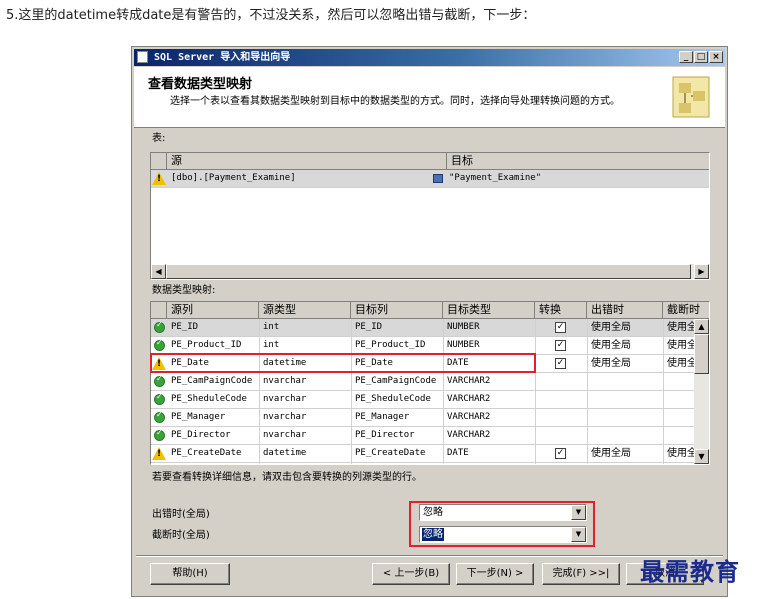 This screenshot has height=599, width=760. I want to click on target-type-cell: DATE, so click(458, 453).